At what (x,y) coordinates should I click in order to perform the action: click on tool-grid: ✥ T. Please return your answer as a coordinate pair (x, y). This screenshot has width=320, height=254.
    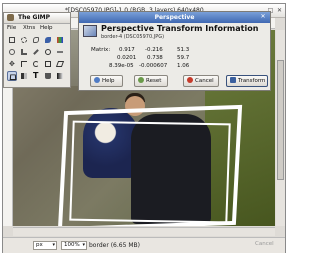
    Looking at the image, I should click on (38, 59).